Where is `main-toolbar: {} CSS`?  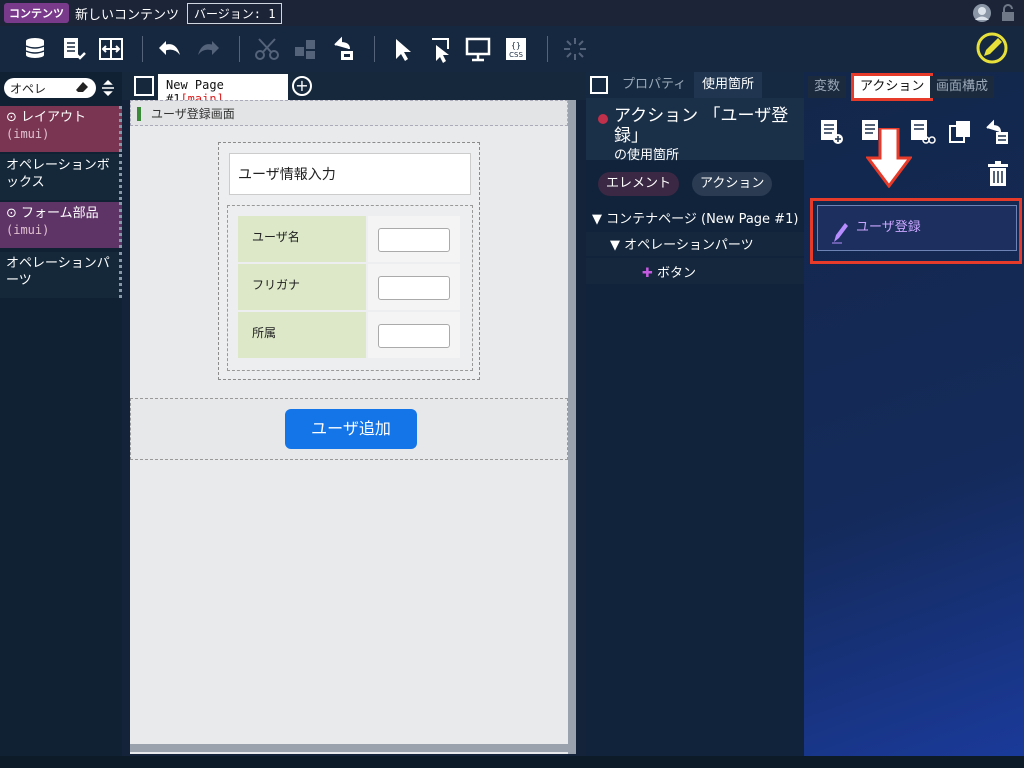
main-toolbar: {} CSS is located at coordinates (512, 49).